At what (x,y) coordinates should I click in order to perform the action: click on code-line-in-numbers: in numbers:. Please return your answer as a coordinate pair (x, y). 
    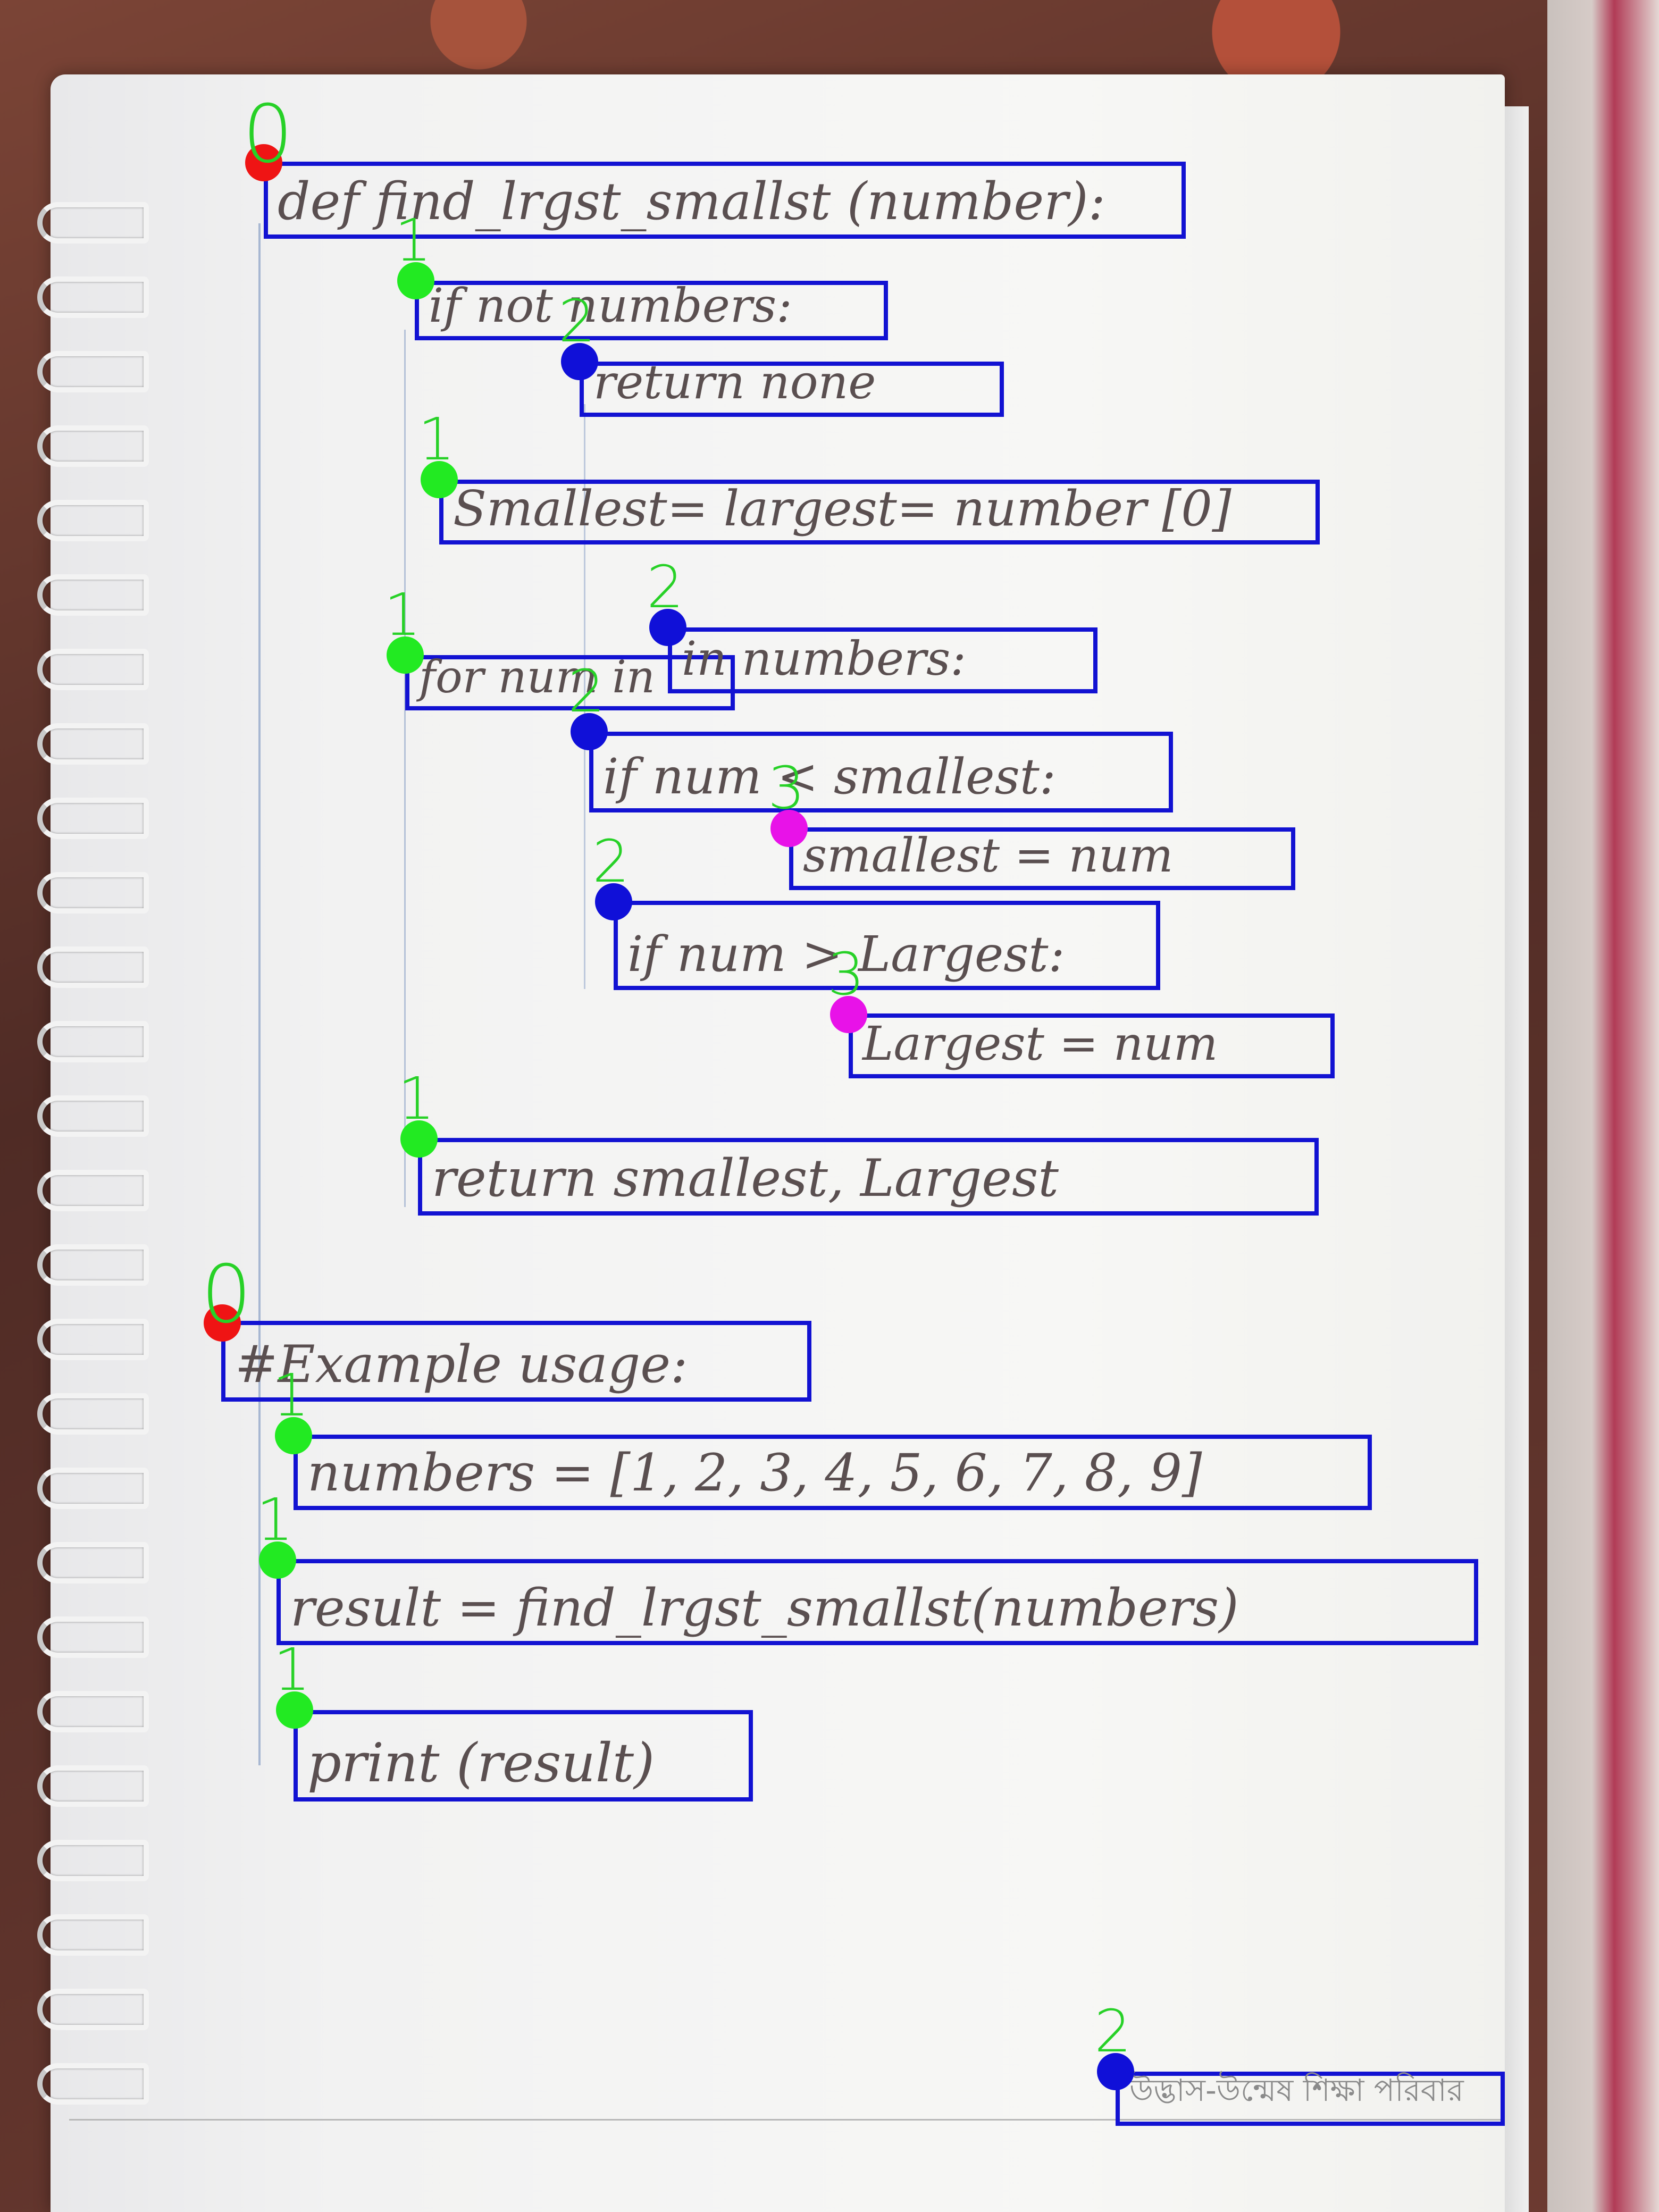
    Looking at the image, I should click on (882, 660).